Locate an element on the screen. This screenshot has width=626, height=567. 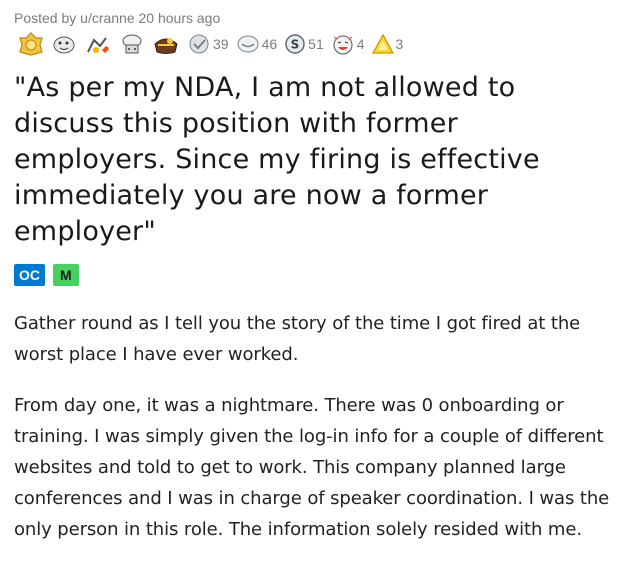
award-hand-heart is located at coordinates (98, 44).